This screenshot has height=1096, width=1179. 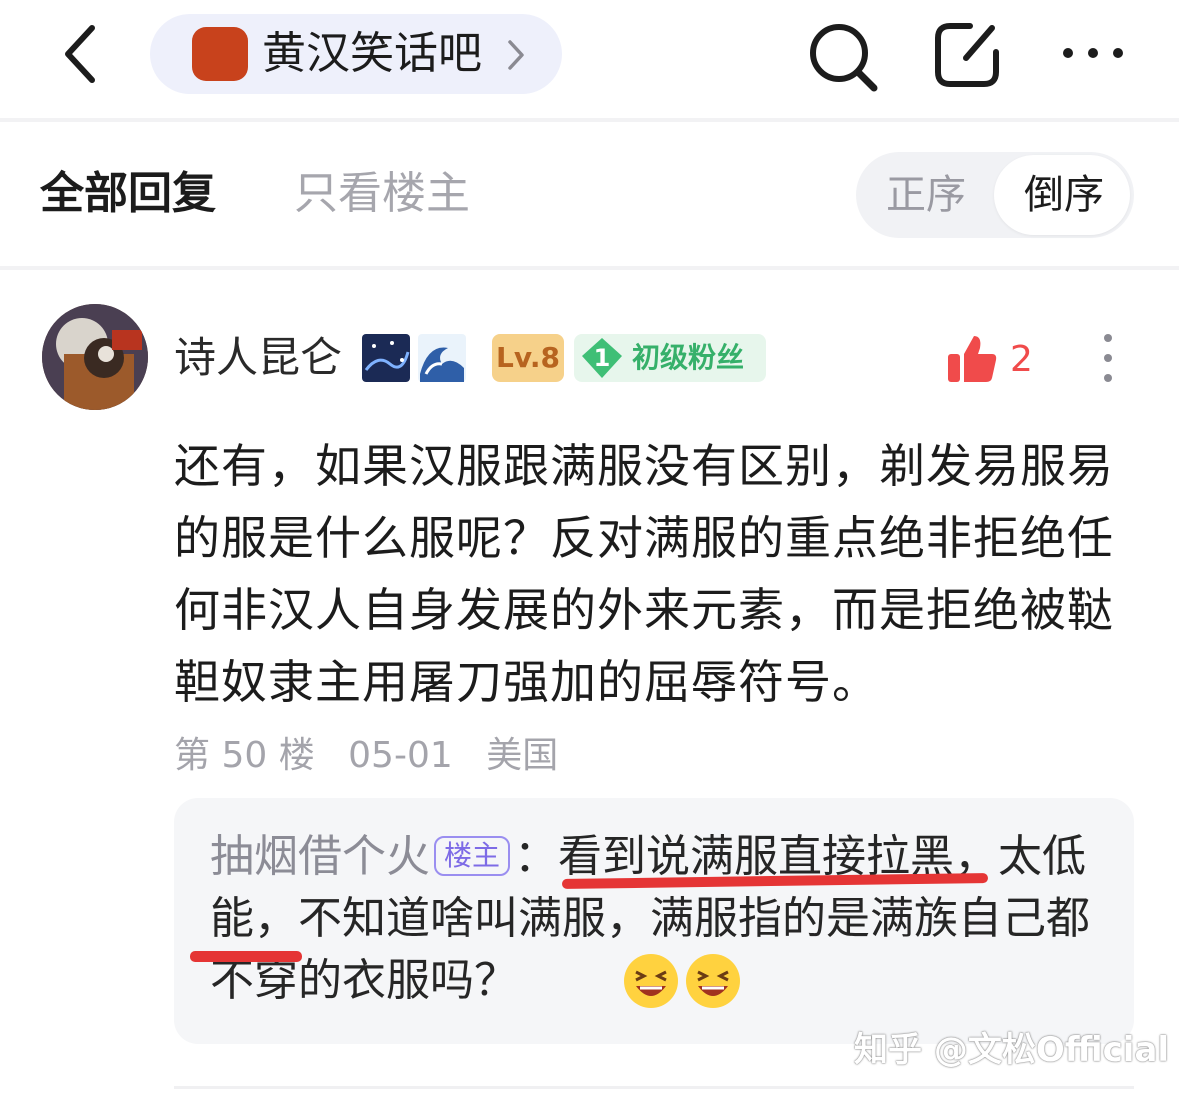 I want to click on fan-badge: 1 初级粉丝, so click(x=670, y=358).